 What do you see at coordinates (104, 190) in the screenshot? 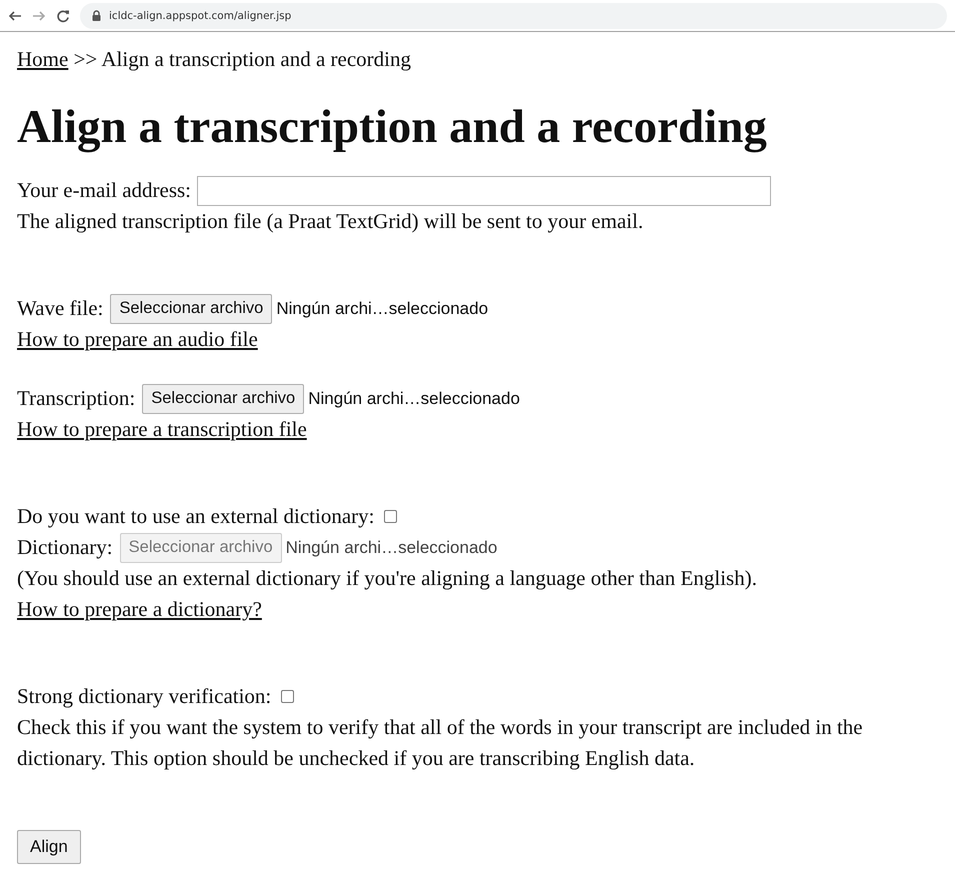
I see `field-label: Your e-mail address:` at bounding box center [104, 190].